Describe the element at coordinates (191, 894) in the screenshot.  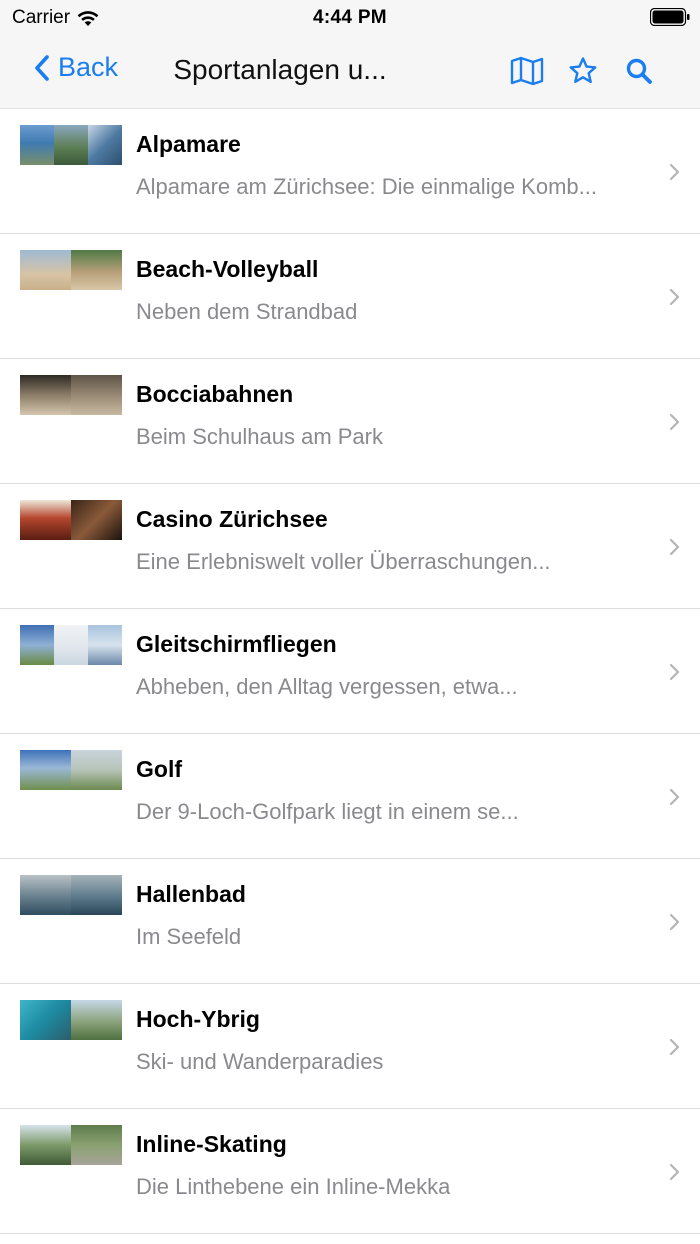
I see `item-title: Hallenbad` at that location.